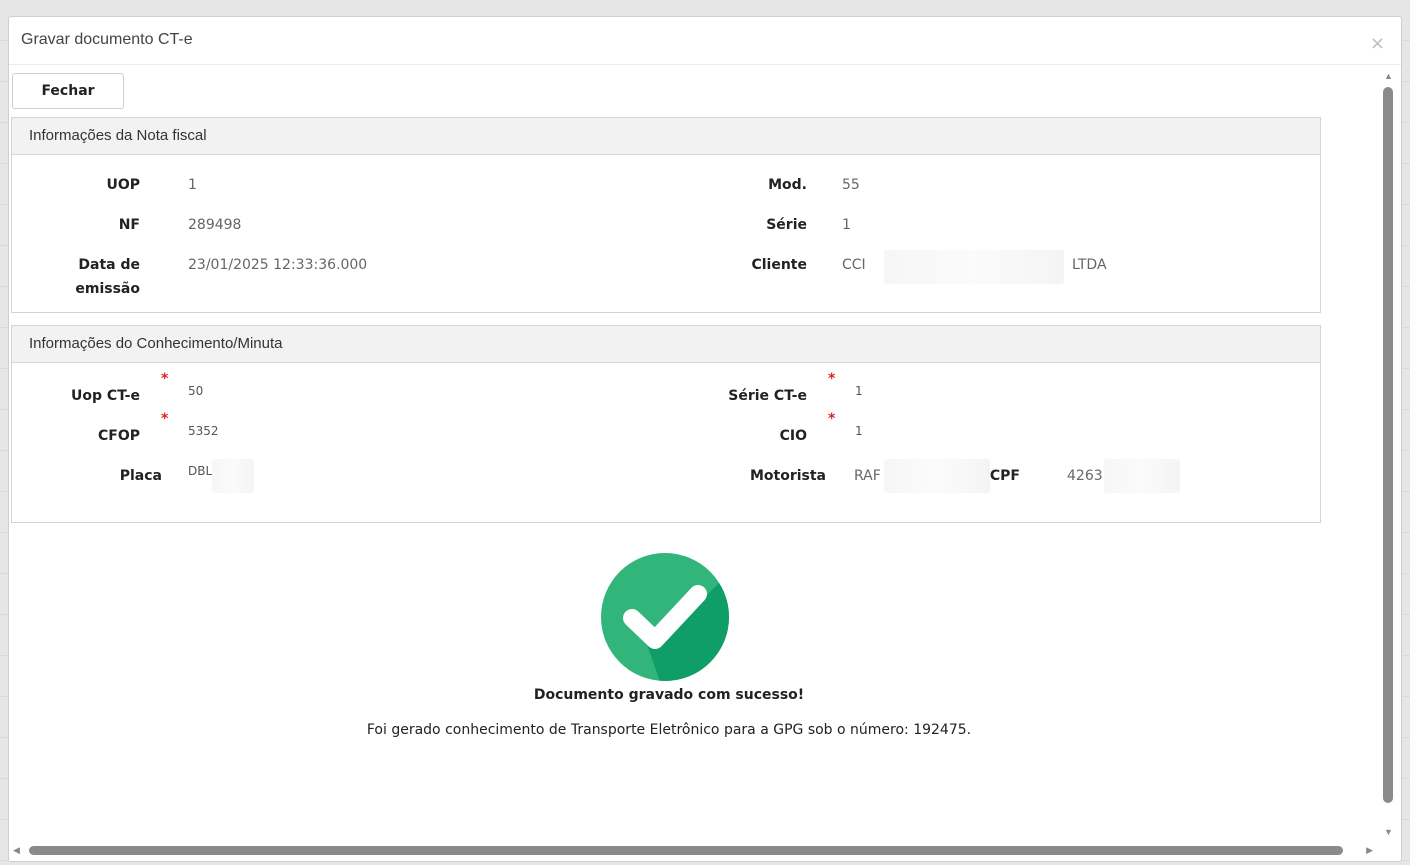  What do you see at coordinates (109, 265) in the screenshot?
I see `data-emissao-label-line1: Data de` at bounding box center [109, 265].